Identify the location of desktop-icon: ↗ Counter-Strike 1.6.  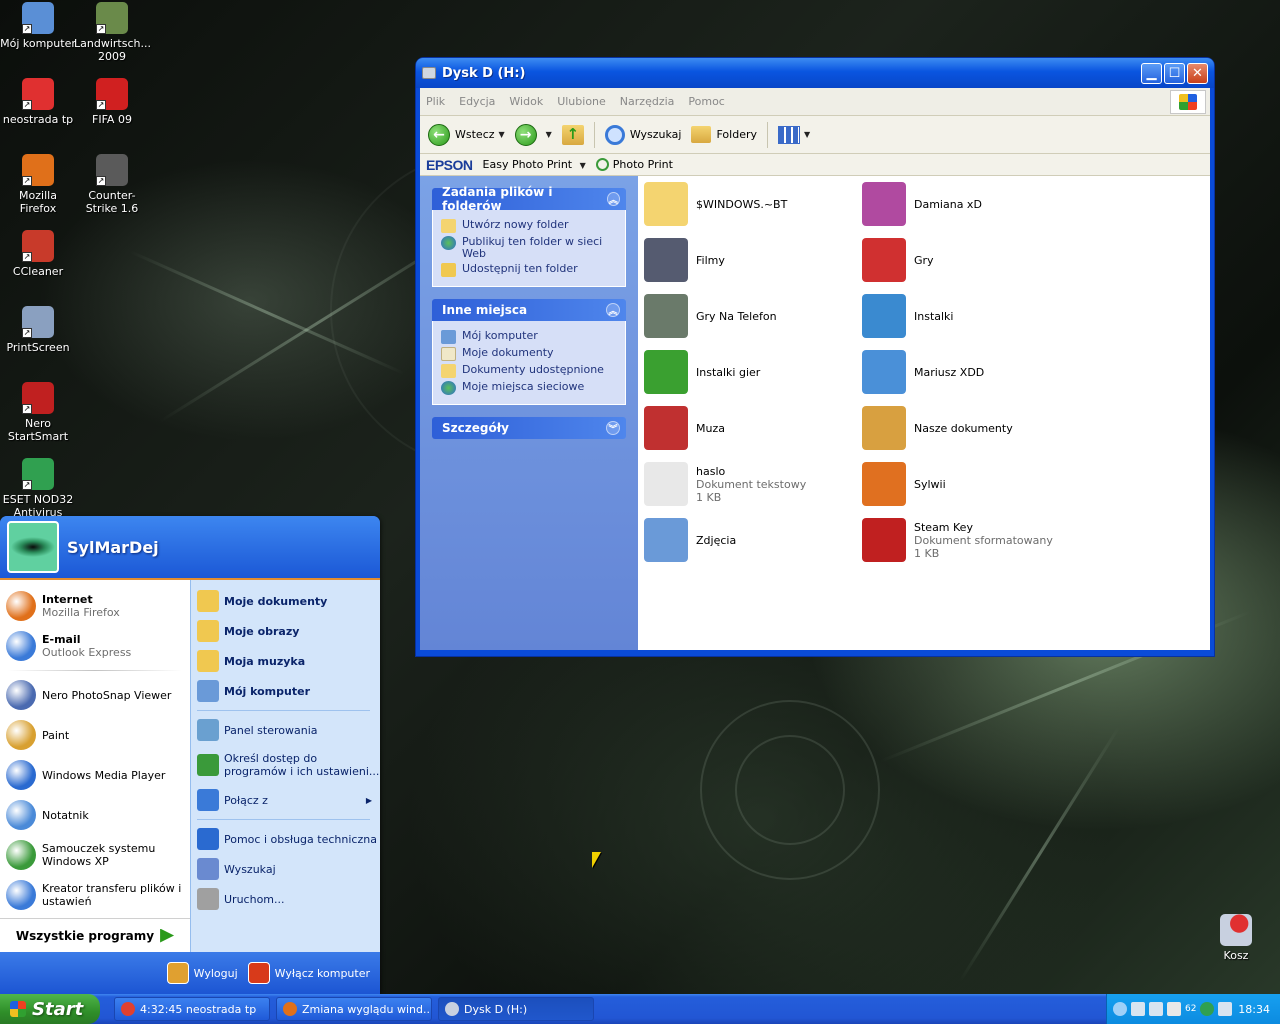
(112, 184).